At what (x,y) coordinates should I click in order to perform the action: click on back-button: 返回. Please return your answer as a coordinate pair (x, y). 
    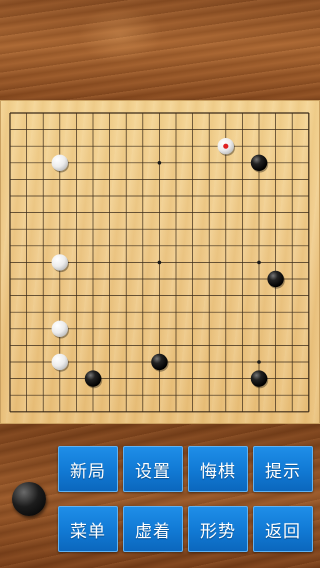
    Looking at the image, I should click on (283, 529).